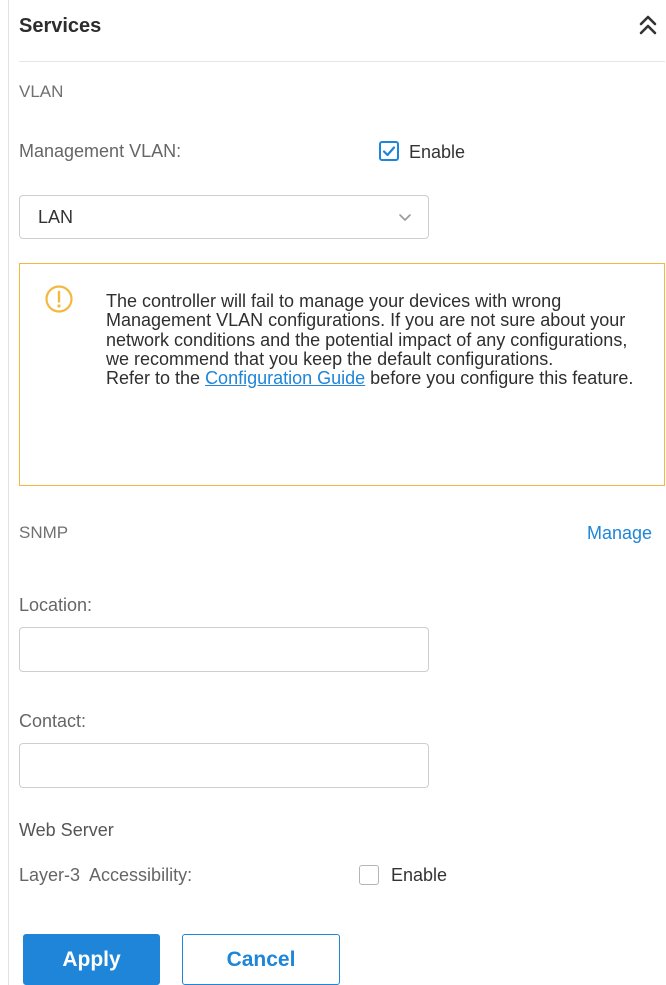 The width and height of the screenshot is (666, 985). Describe the element at coordinates (56, 217) in the screenshot. I see `management-vlan-selected-value: LAN` at that location.